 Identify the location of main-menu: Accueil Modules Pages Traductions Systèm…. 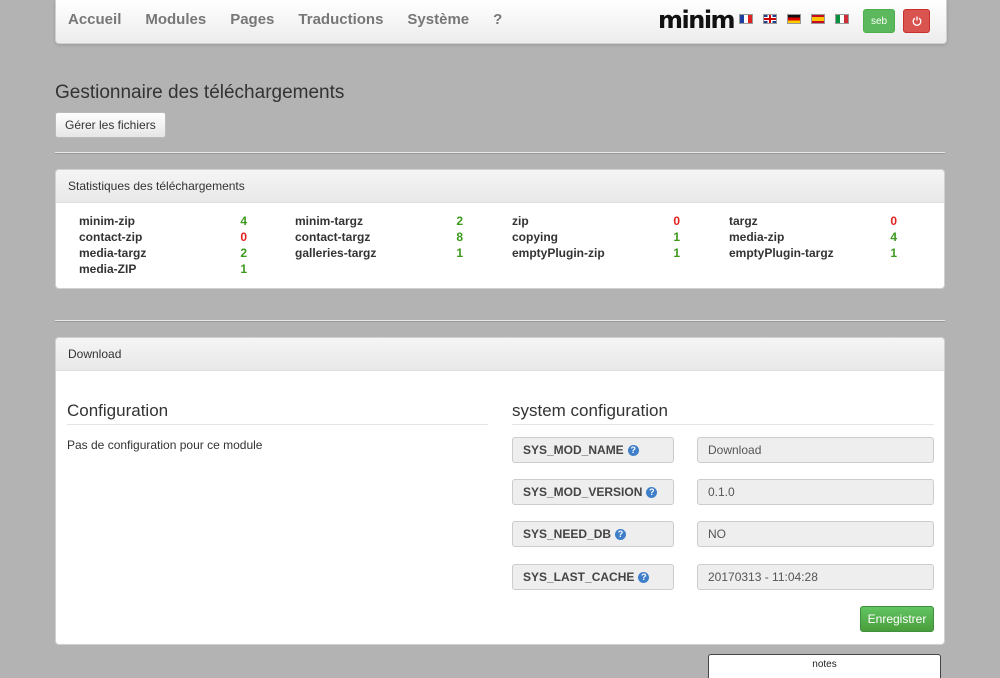
(297, 19).